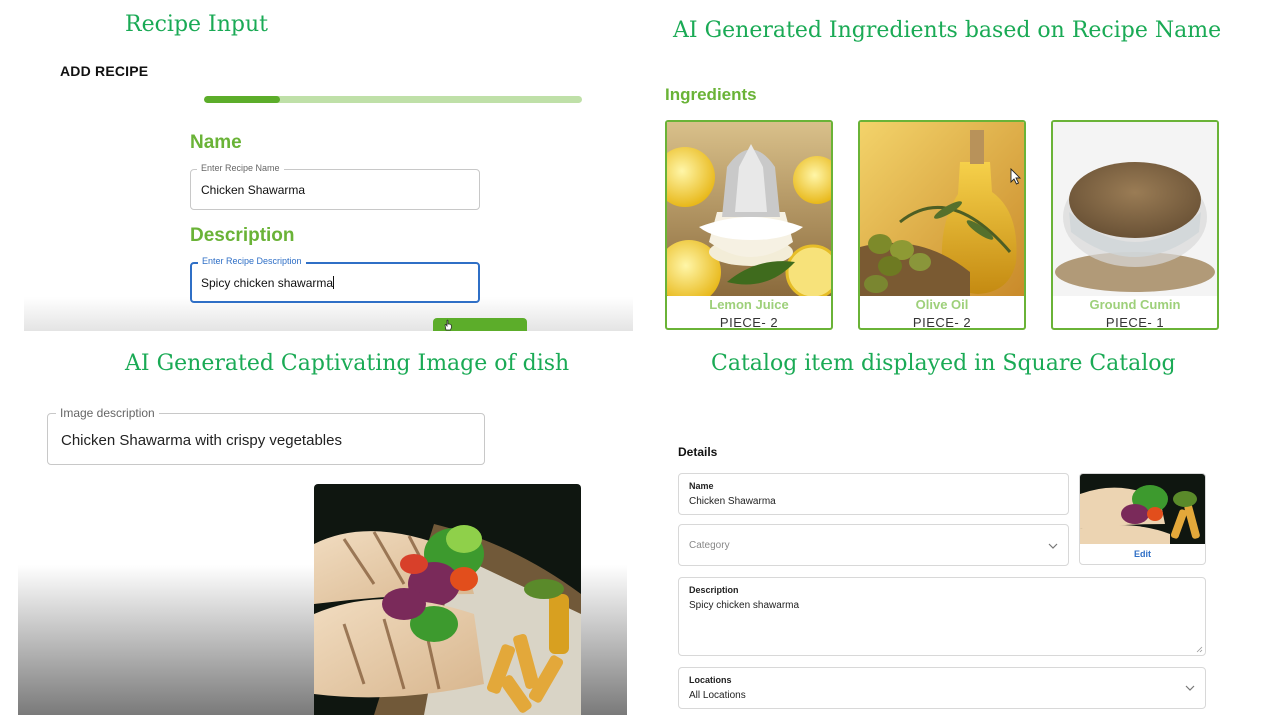  What do you see at coordinates (201, 440) in the screenshot?
I see `image-description-value: Chicken Shawarma with crispy vegetables` at bounding box center [201, 440].